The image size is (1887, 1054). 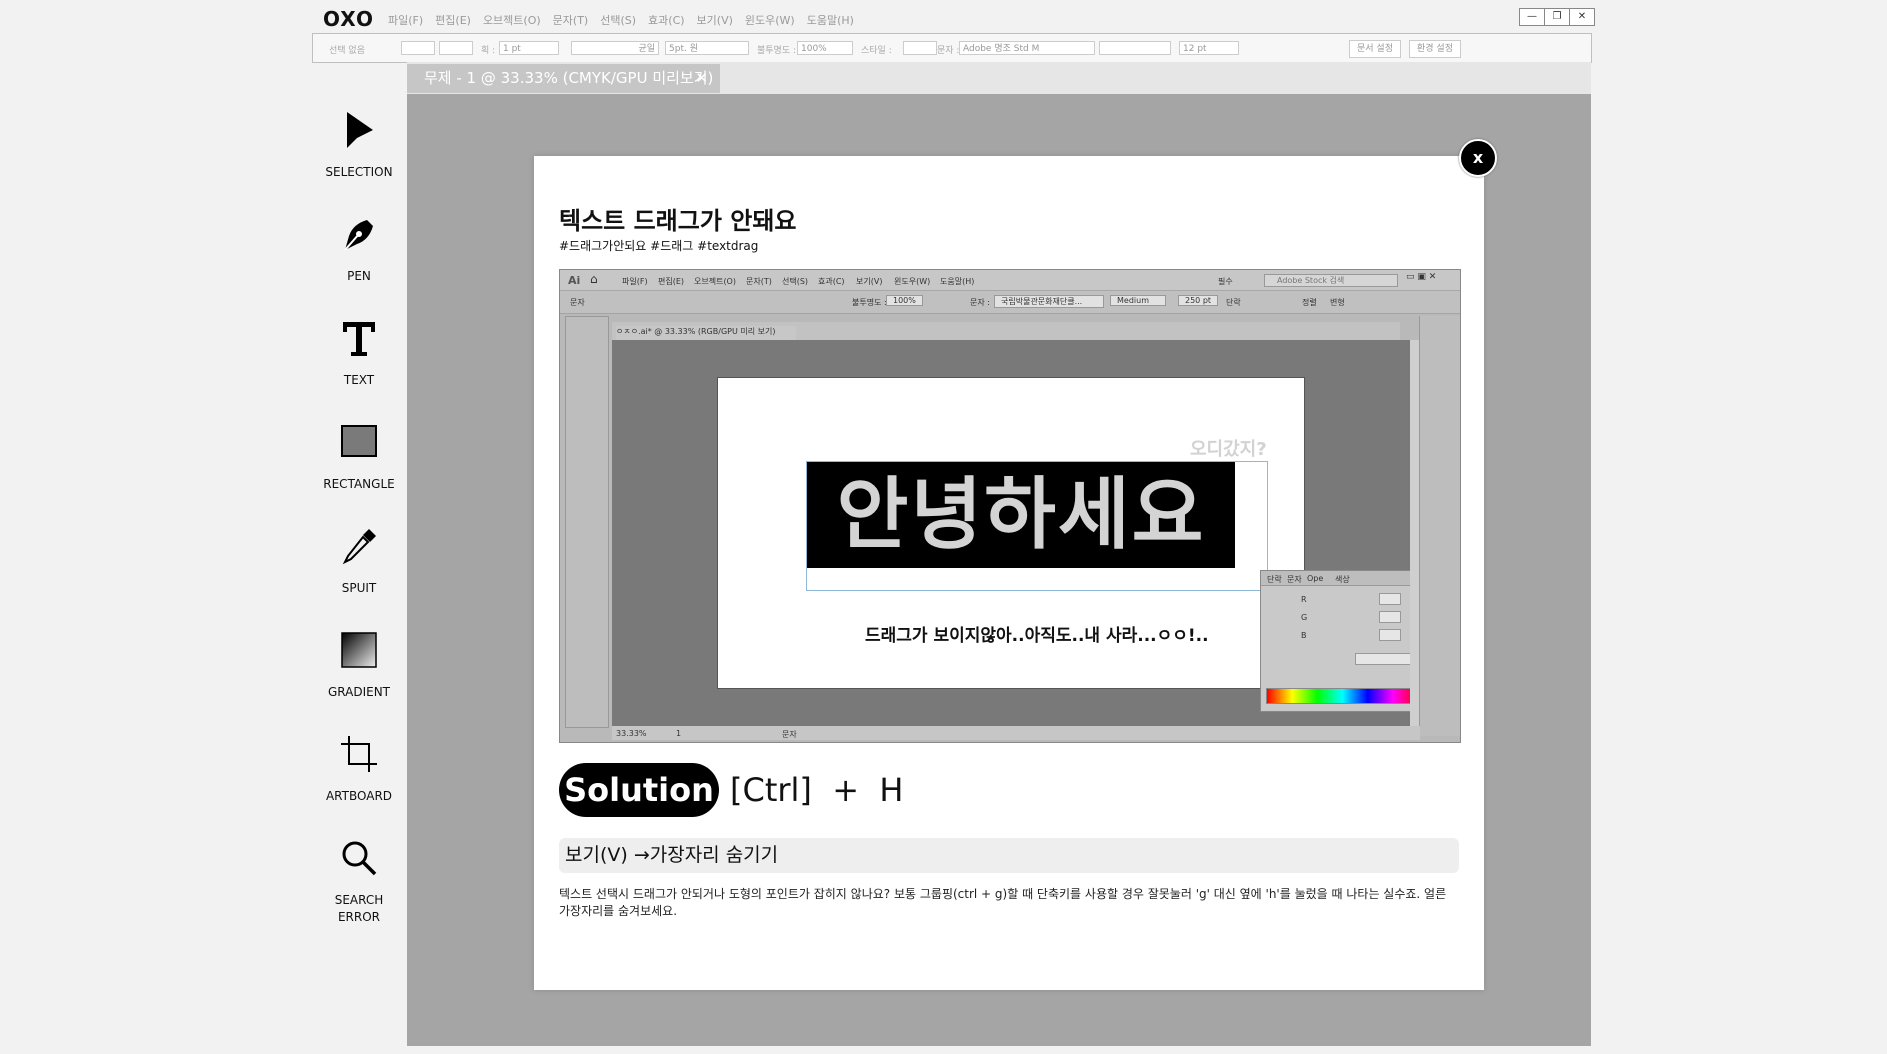 What do you see at coordinates (817, 790) in the screenshot?
I see `solution-shortcut: [Ctrl] + H` at bounding box center [817, 790].